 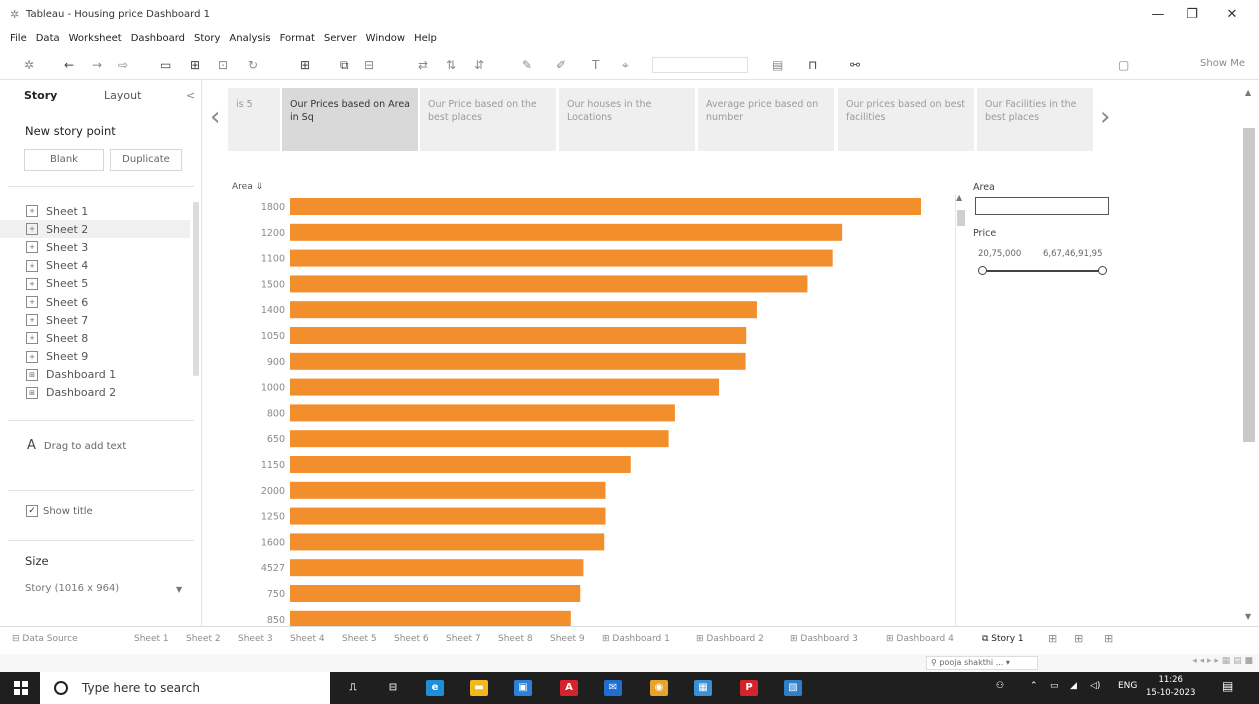 What do you see at coordinates (479, 688) in the screenshot?
I see `file-explorer-icon: ▬` at bounding box center [479, 688].